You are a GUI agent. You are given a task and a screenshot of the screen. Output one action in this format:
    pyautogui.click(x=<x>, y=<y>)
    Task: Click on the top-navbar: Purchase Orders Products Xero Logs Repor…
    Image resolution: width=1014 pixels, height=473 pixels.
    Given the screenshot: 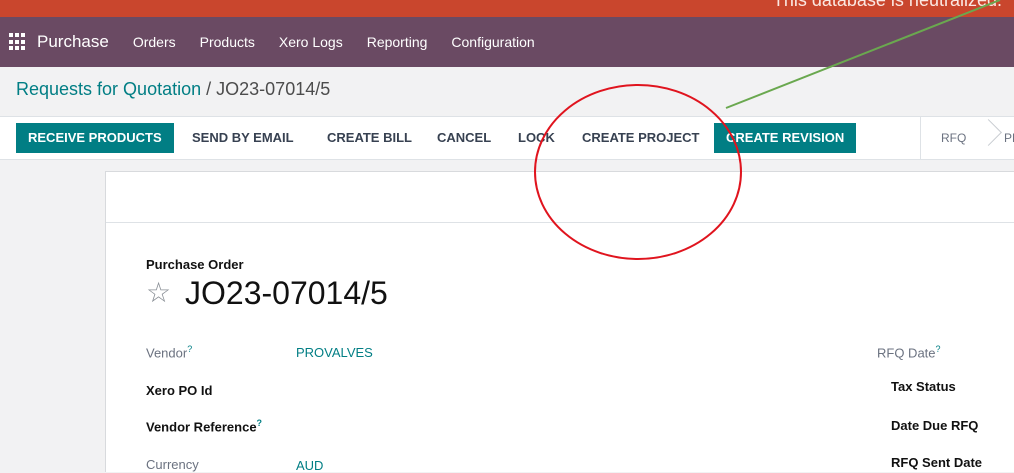 What is the action you would take?
    pyautogui.click(x=507, y=42)
    